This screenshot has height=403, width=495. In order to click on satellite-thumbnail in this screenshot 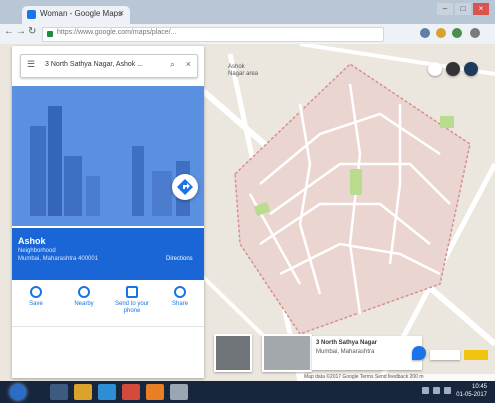, I will do `click(233, 353)`.